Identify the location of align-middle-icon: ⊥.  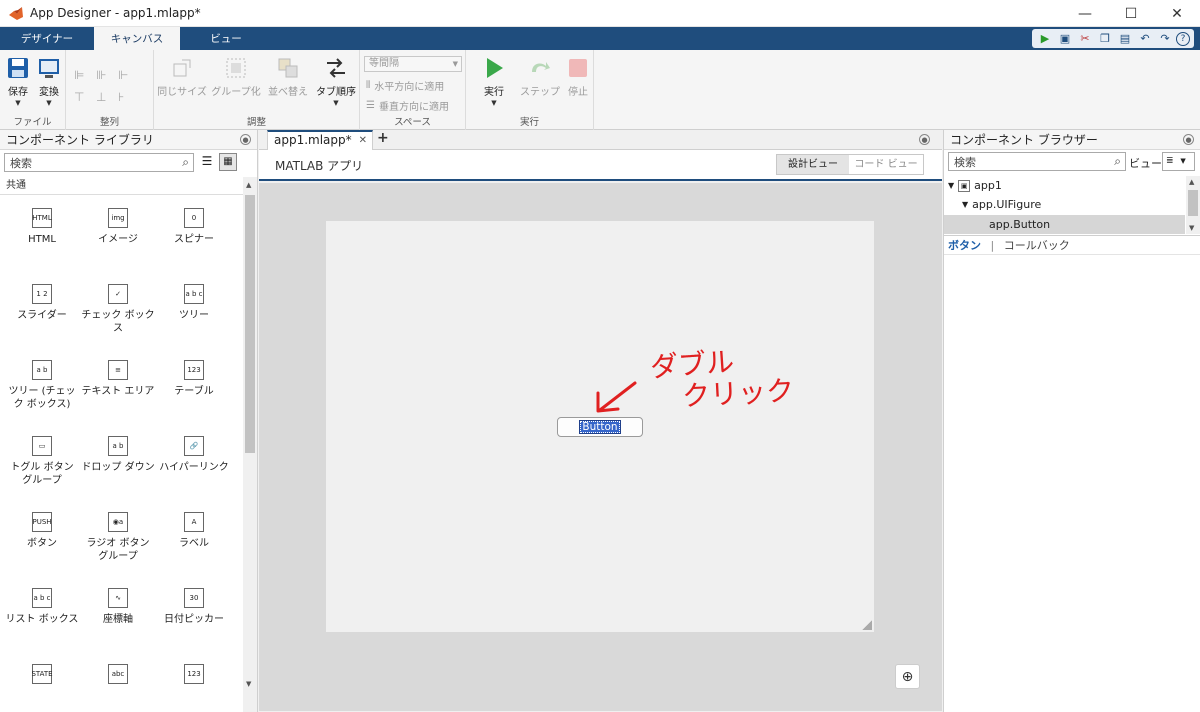
(107, 97).